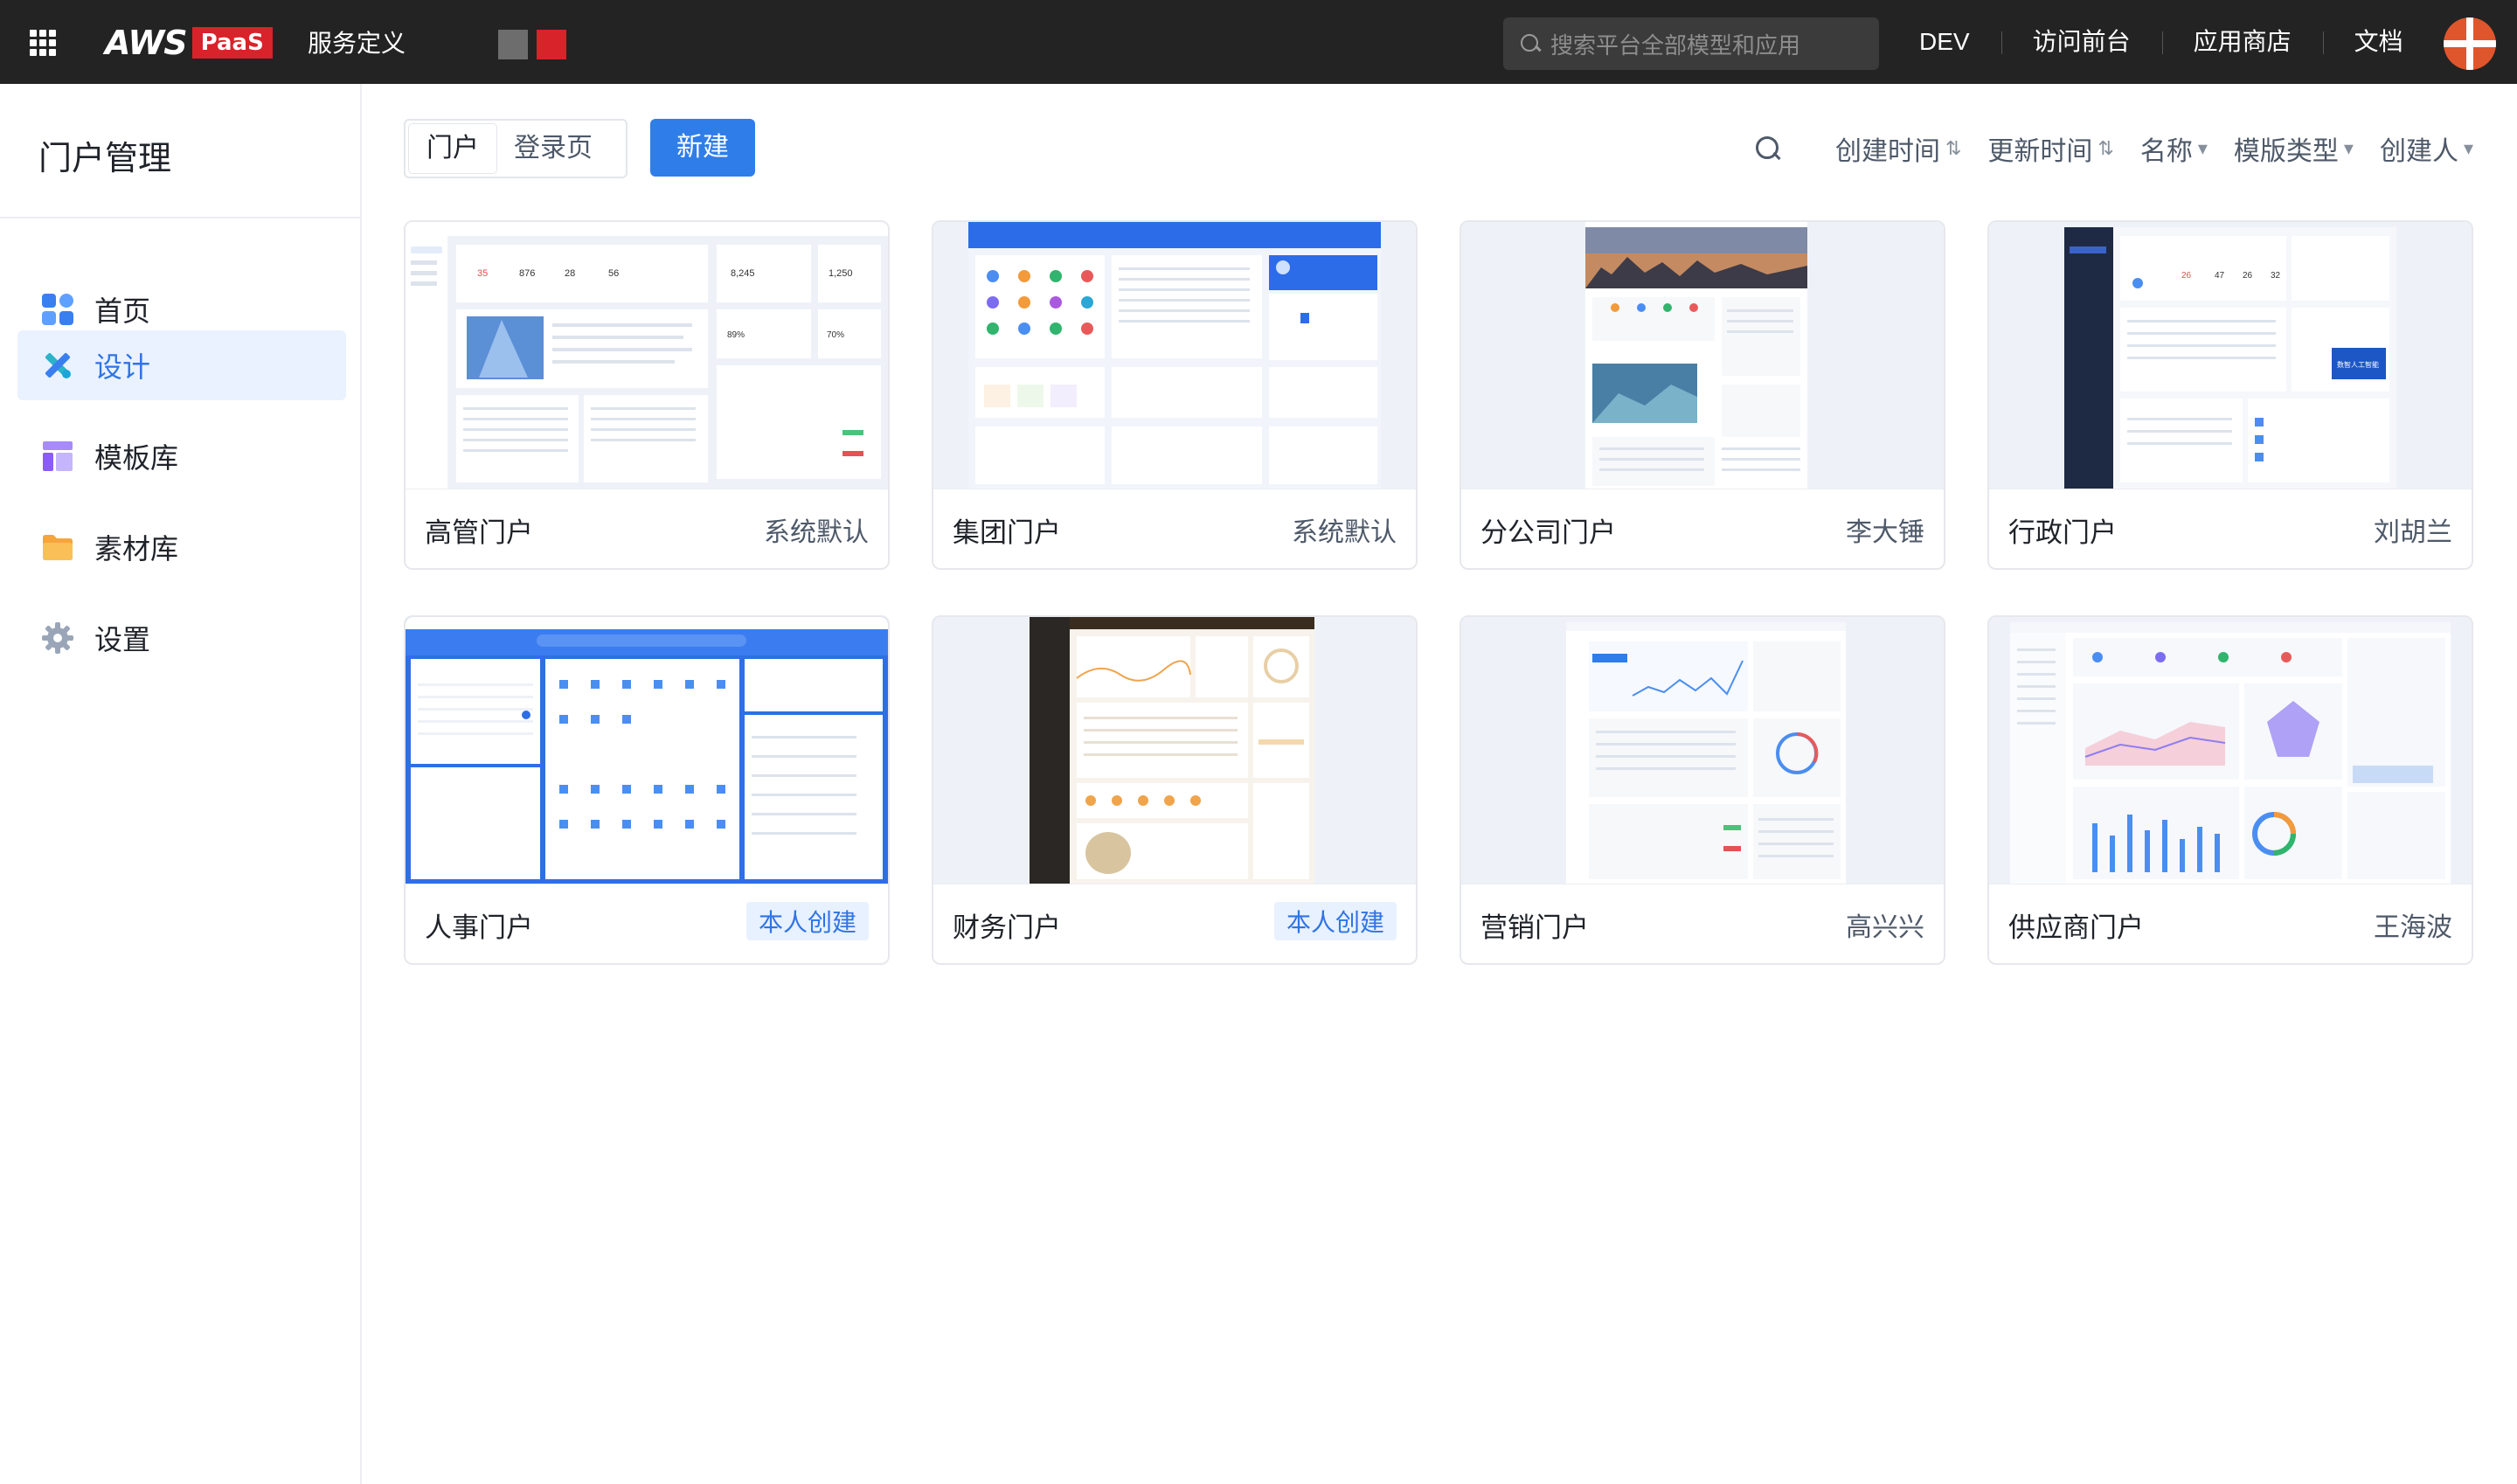 The width and height of the screenshot is (2517, 1484). What do you see at coordinates (835, 335) in the screenshot?
I see `svg-text: 70%` at bounding box center [835, 335].